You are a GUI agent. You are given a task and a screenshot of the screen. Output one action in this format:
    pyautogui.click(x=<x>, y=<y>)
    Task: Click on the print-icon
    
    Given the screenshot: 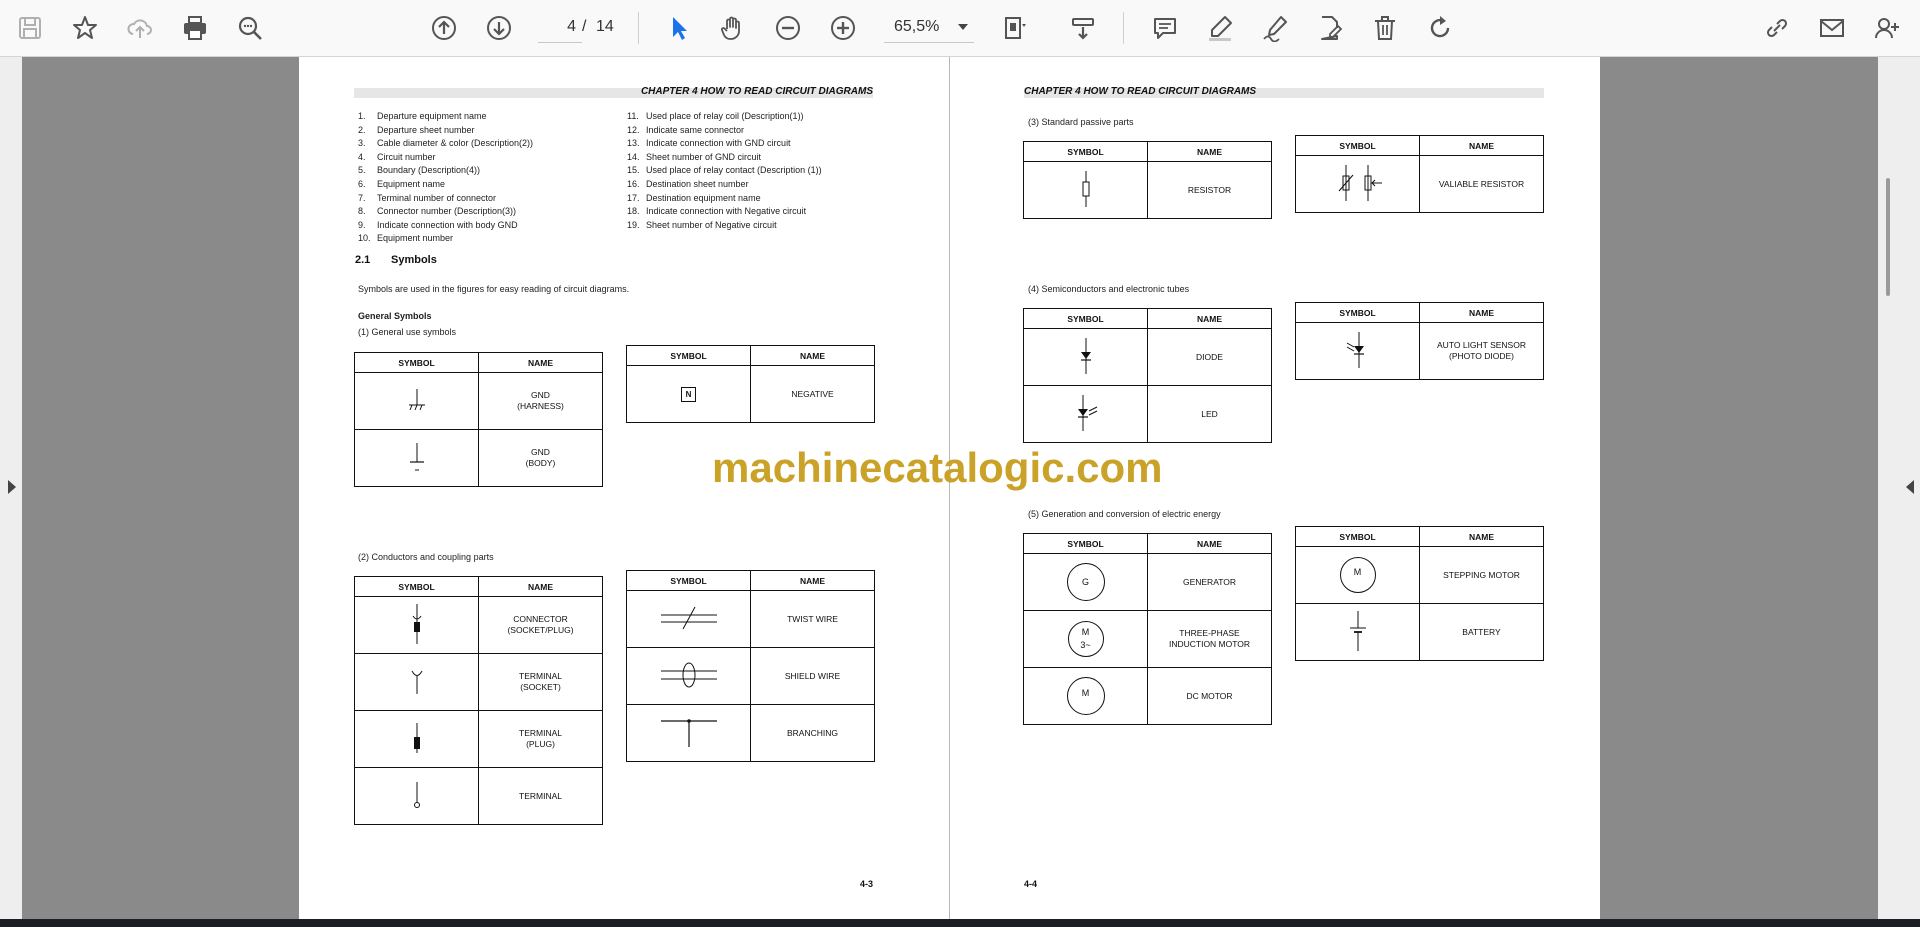 What is the action you would take?
    pyautogui.click(x=195, y=28)
    